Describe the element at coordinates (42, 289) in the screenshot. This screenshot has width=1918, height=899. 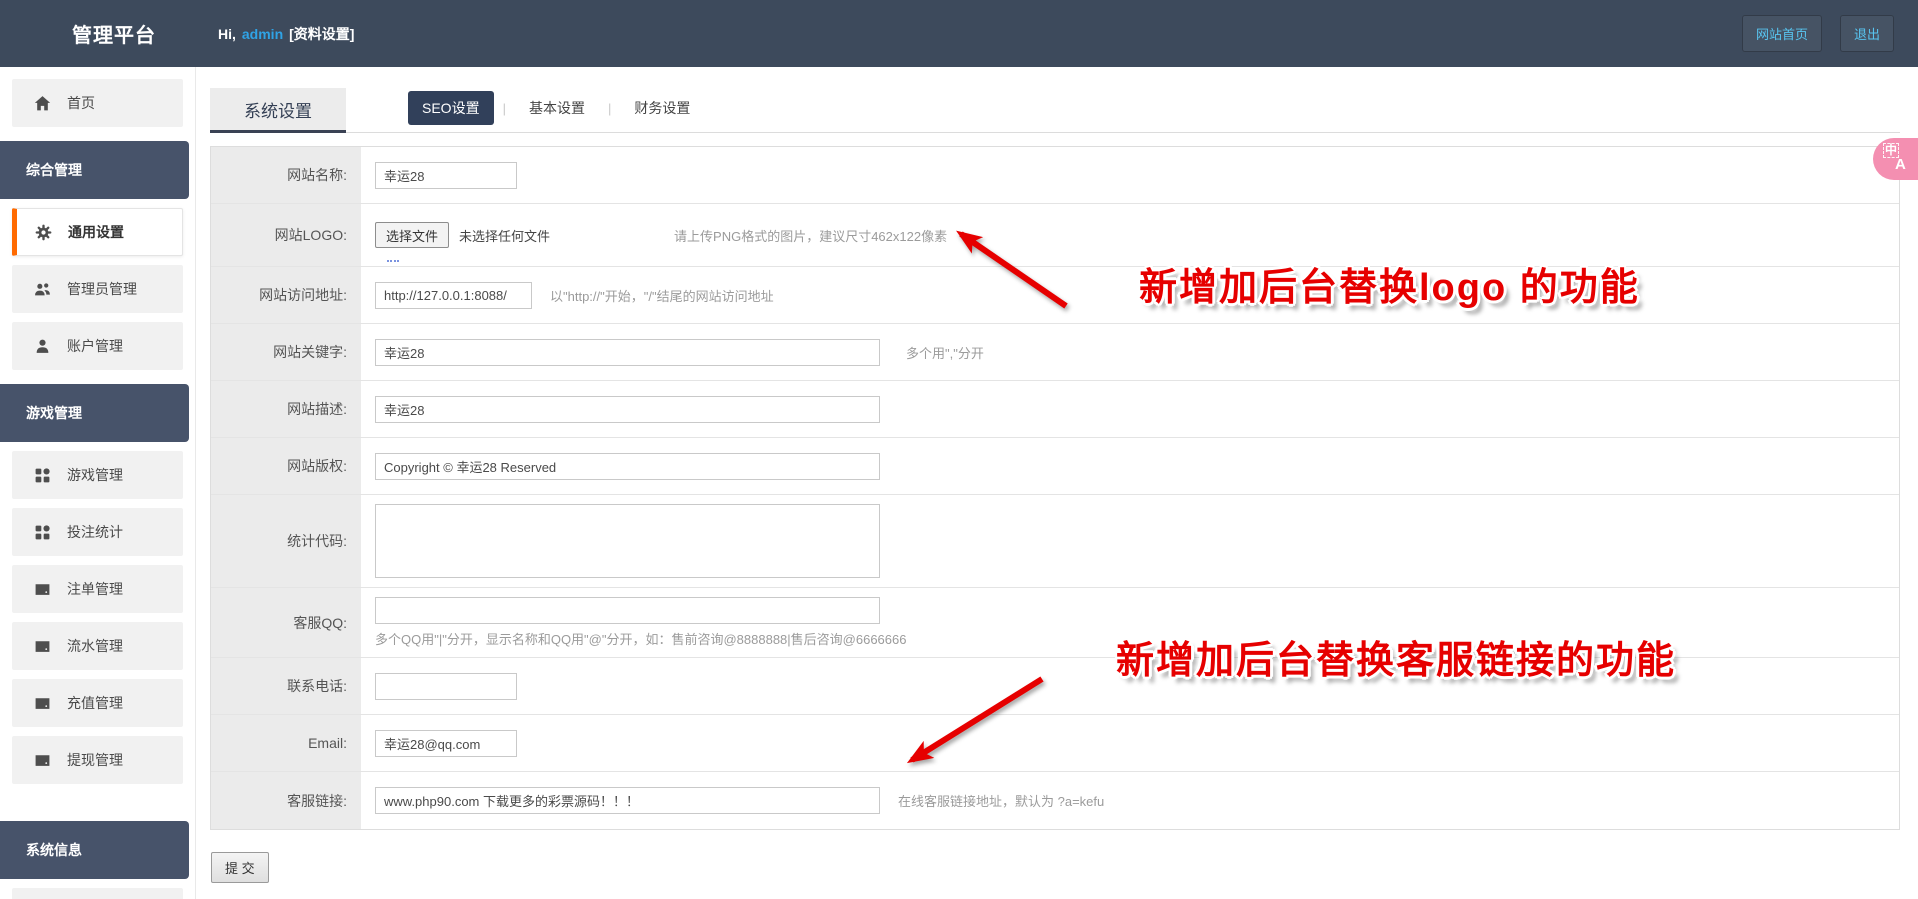
I see `users-icon` at that location.